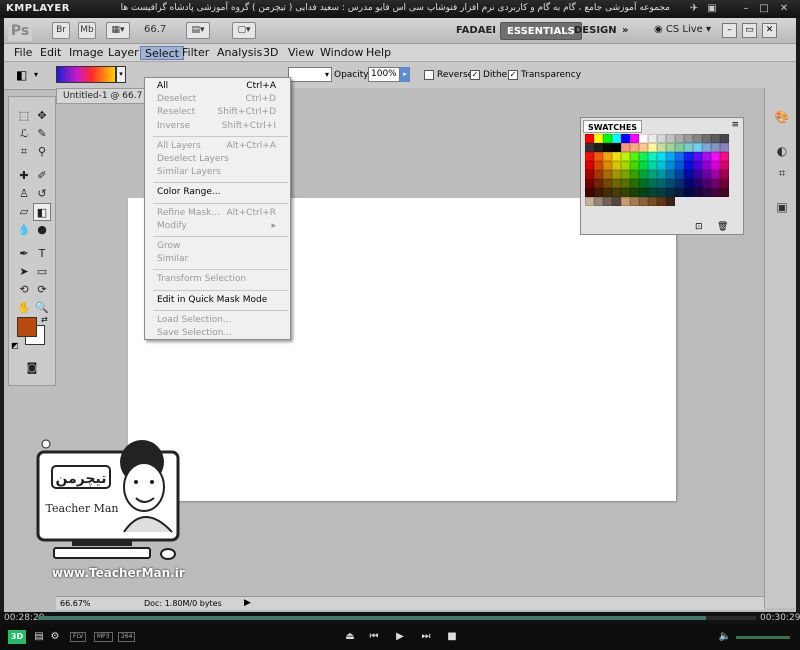  What do you see at coordinates (729, 30) in the screenshot?
I see `ps-minimize-icon: –` at bounding box center [729, 30].